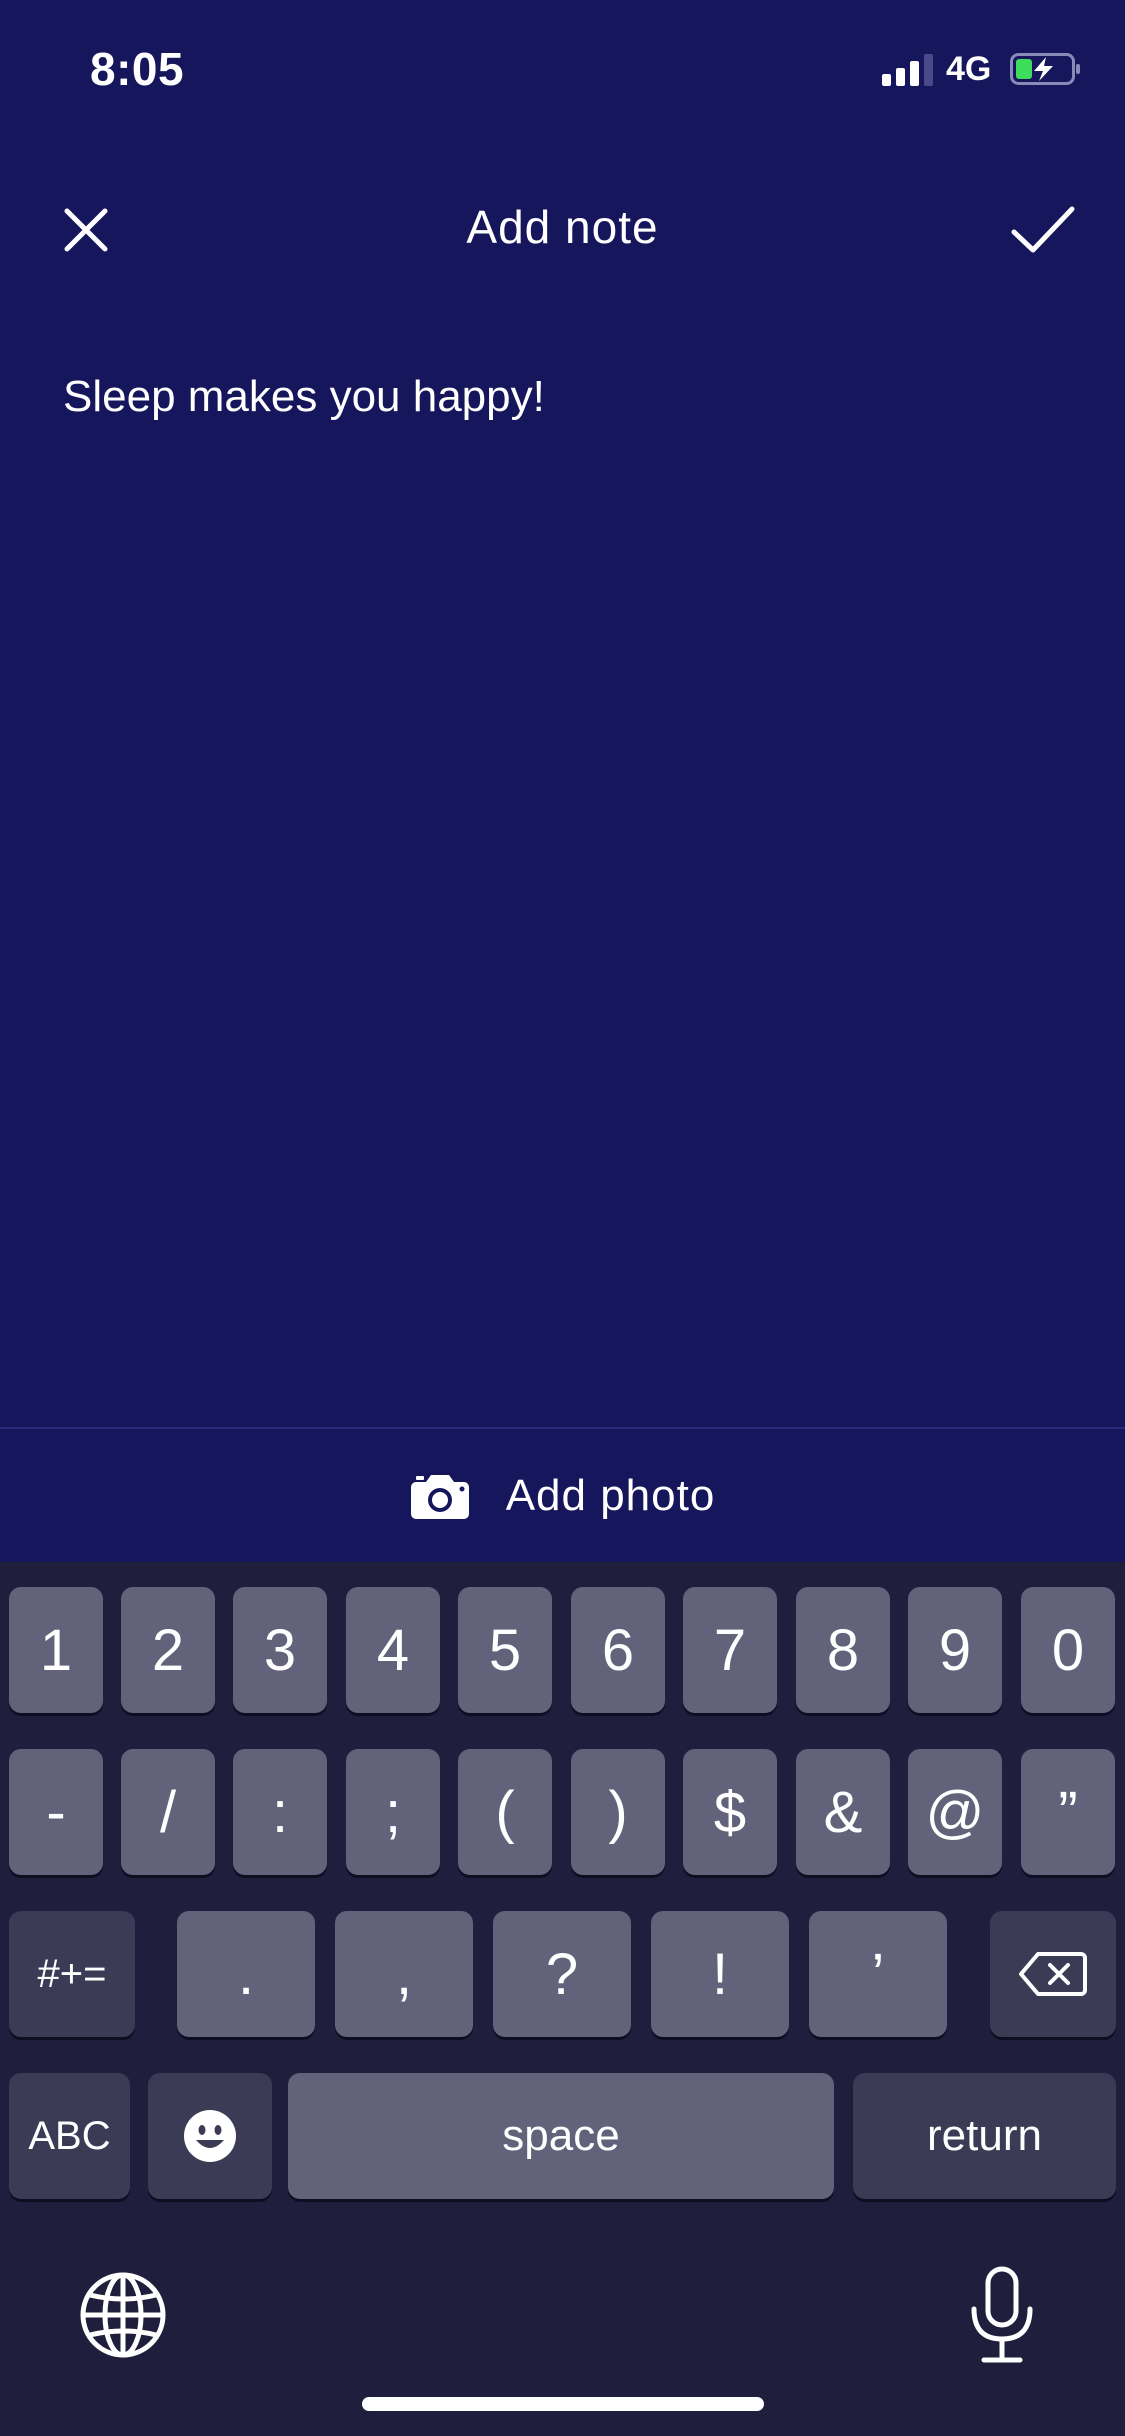  Describe the element at coordinates (610, 1495) in the screenshot. I see `add-photo-label: Add photo` at that location.